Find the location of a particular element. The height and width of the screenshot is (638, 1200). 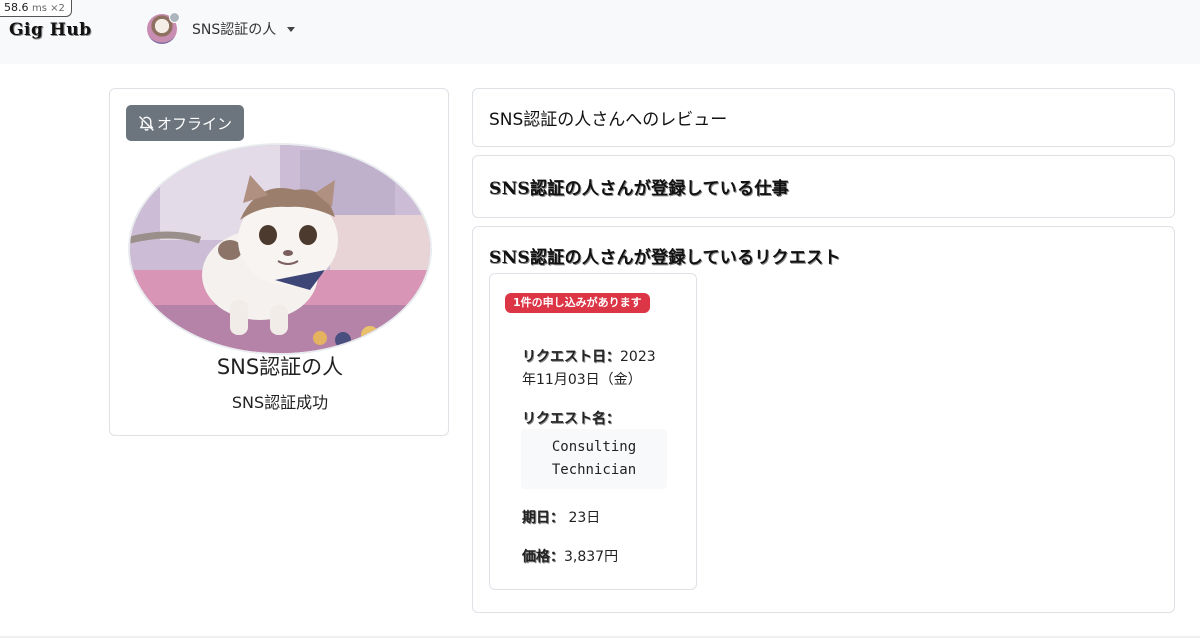

user-menu-dropdown: SNS認証の人 is located at coordinates (221, 28).